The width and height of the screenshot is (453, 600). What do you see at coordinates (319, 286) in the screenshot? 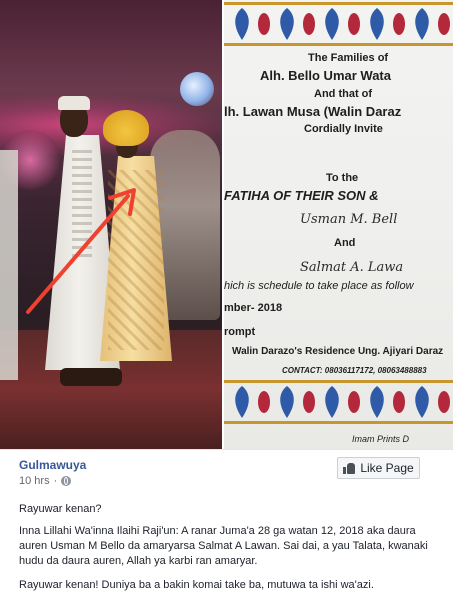
I see `invitation-schedule: hich is schedule to take place as follow` at bounding box center [319, 286].